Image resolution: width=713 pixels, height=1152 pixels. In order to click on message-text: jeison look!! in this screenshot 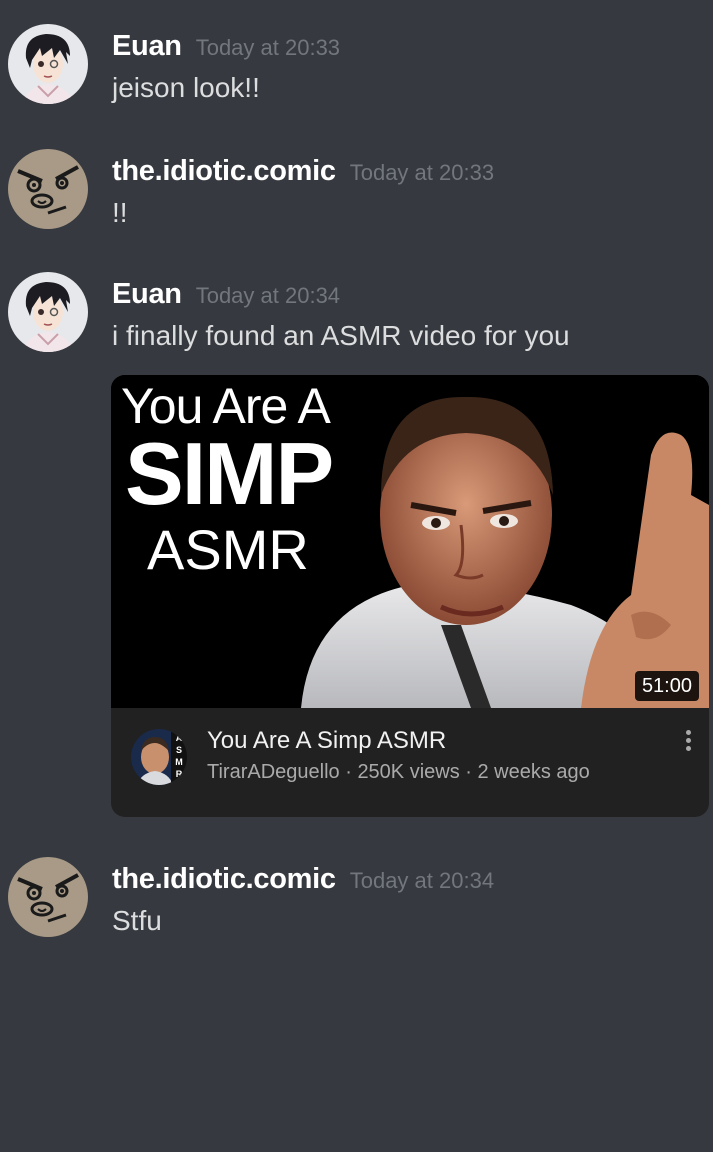, I will do `click(186, 87)`.